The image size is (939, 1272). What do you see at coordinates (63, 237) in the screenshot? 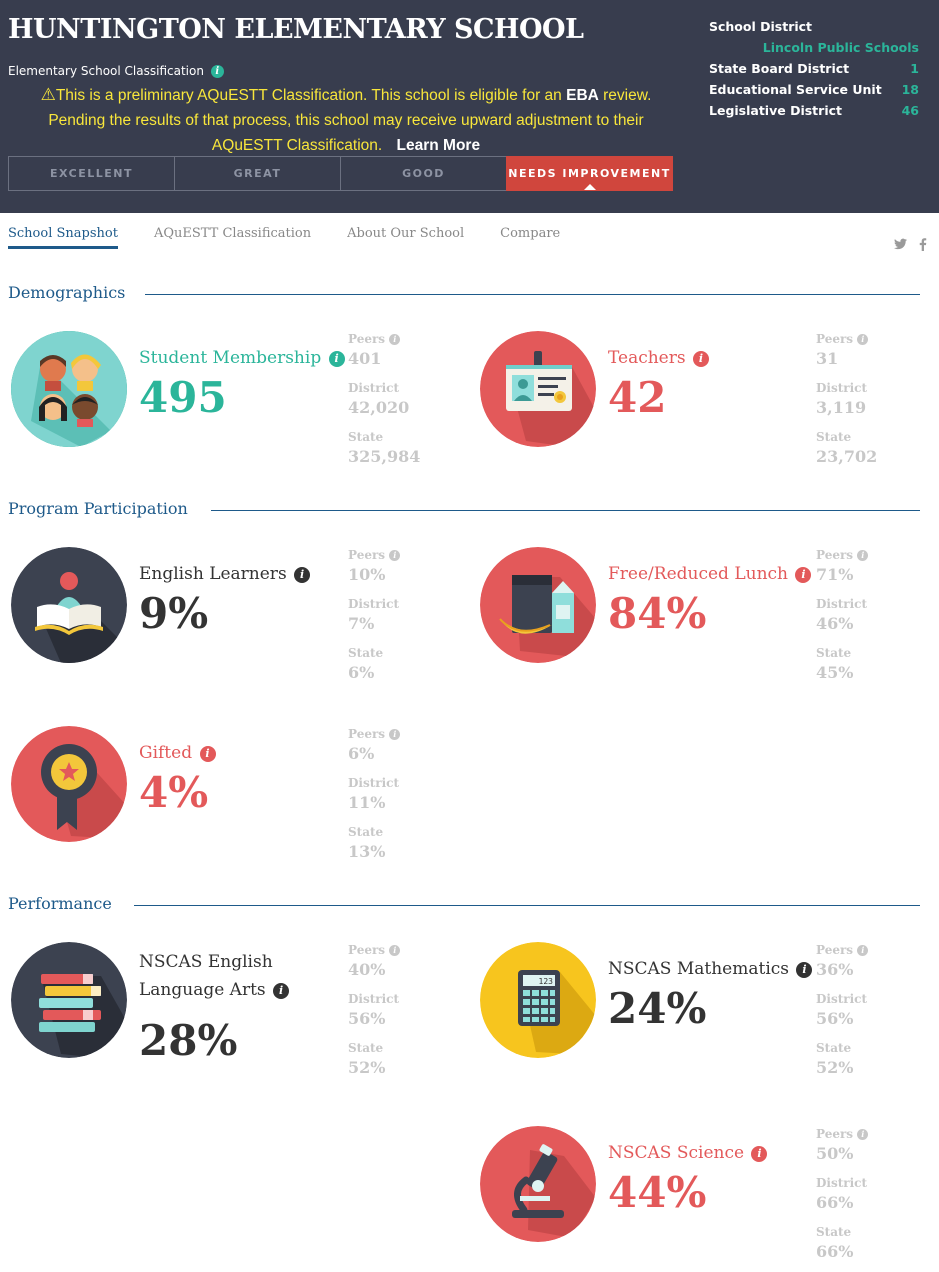
I see `tab-school-snapshot: School Snapshot` at bounding box center [63, 237].